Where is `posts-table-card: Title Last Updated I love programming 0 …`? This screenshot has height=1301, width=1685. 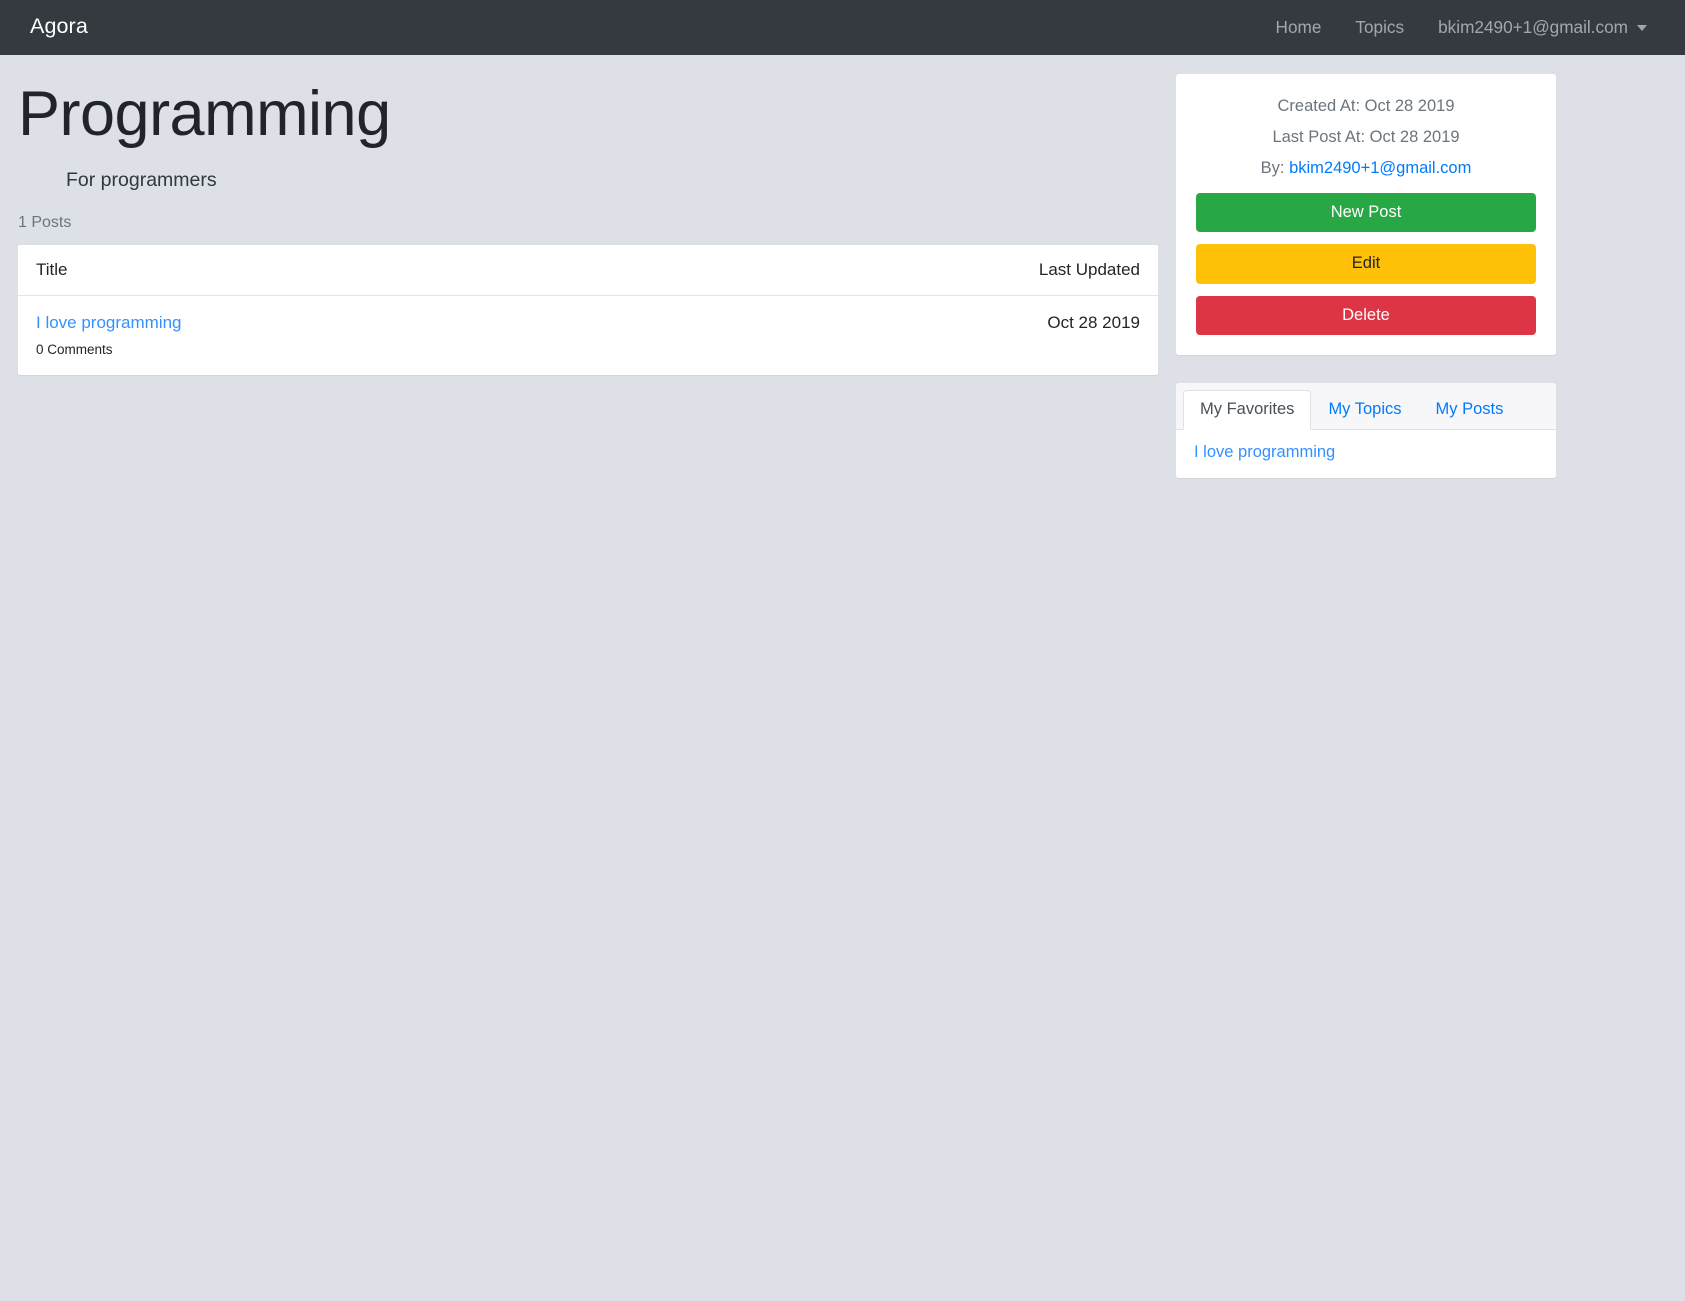 posts-table-card: Title Last Updated I love programming 0 … is located at coordinates (588, 309).